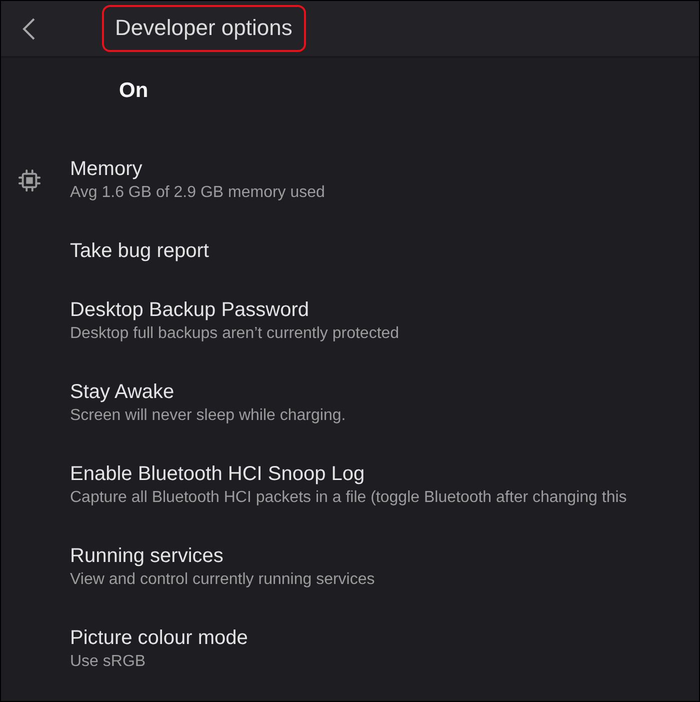 Image resolution: width=700 pixels, height=702 pixels. I want to click on setting-title: Memory, so click(106, 169).